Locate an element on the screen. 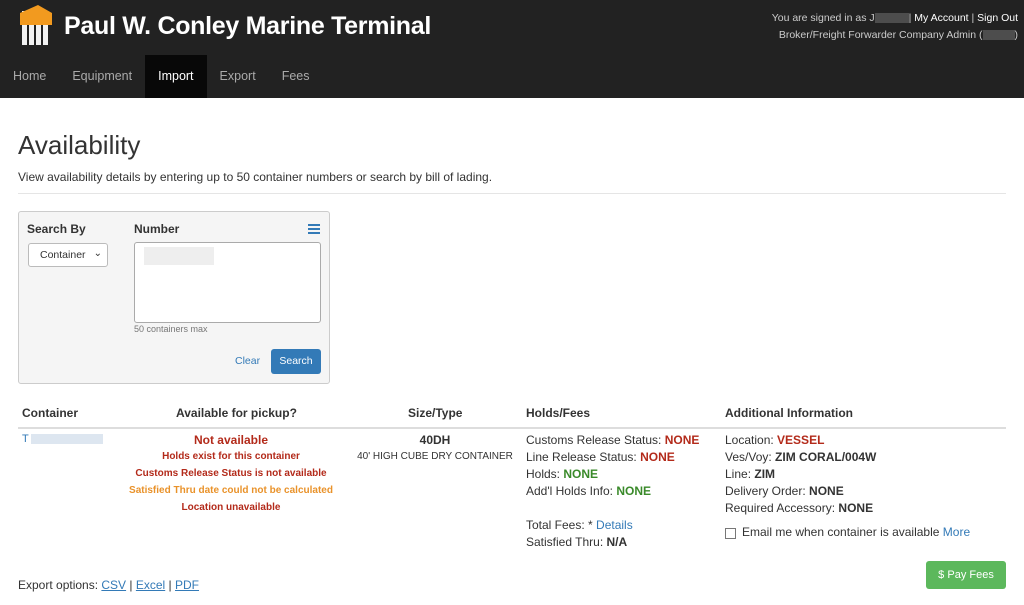 The height and width of the screenshot is (605, 1024). search-button: Search is located at coordinates (296, 361).